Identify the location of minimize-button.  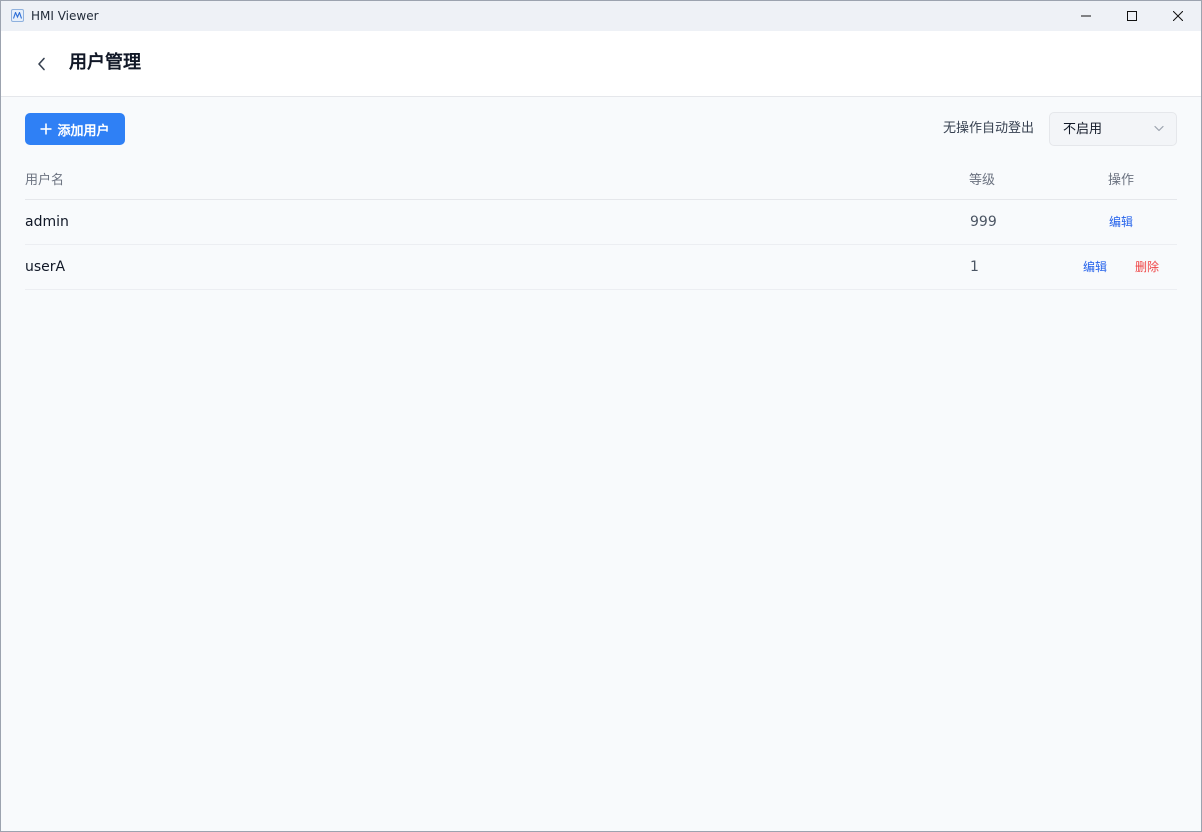
(1086, 16).